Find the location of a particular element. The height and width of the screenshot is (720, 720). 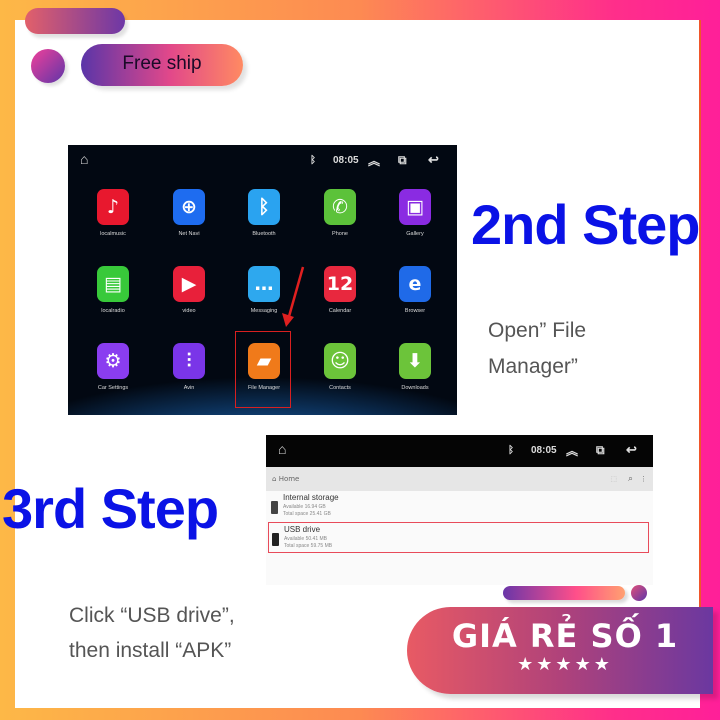

free-ship-badge: Free ship is located at coordinates (162, 65).